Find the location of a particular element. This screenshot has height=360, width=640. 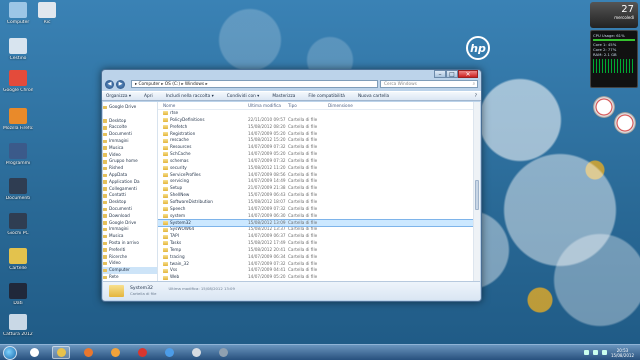

scrollbar-thumb is located at coordinates (477, 195).